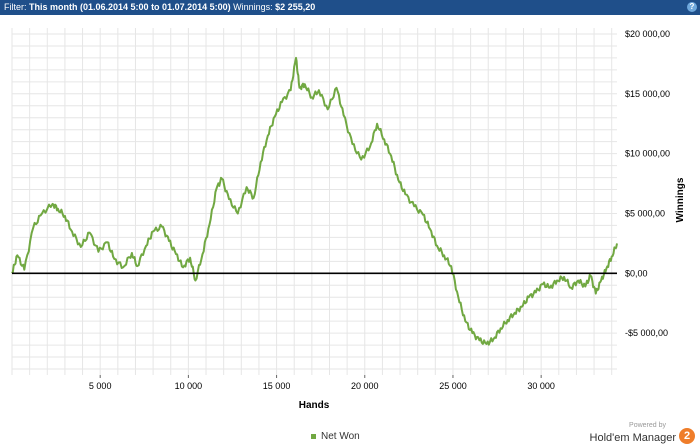  I want to click on x-tick-label: 10 000, so click(189, 386).